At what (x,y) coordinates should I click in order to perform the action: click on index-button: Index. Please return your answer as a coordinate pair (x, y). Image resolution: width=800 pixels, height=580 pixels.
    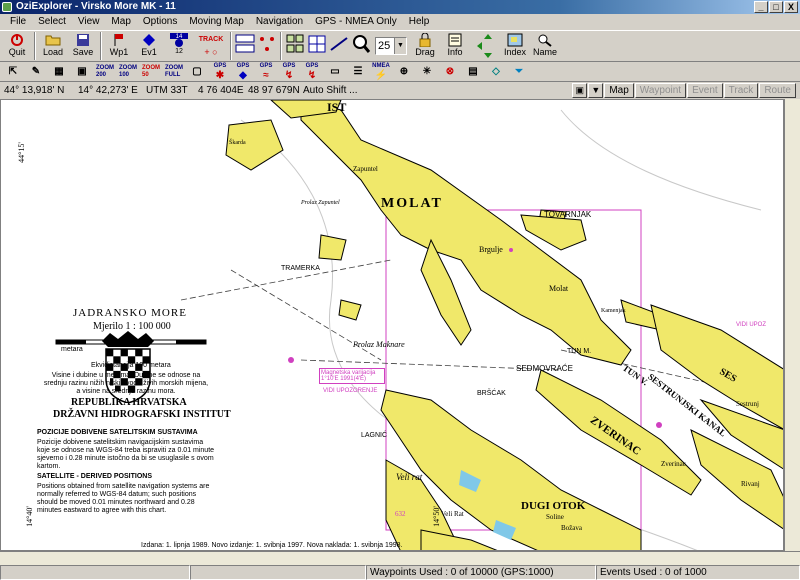
    Looking at the image, I should click on (515, 46).